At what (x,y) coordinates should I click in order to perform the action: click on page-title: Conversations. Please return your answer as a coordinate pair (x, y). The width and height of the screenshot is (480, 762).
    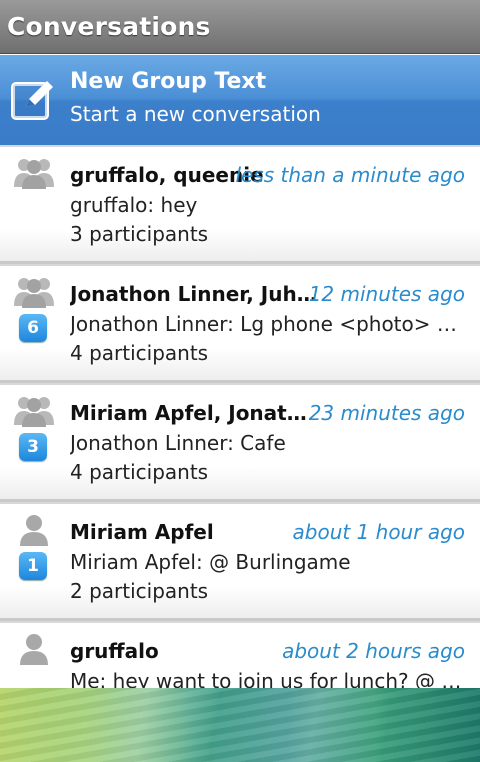
    Looking at the image, I should click on (109, 26).